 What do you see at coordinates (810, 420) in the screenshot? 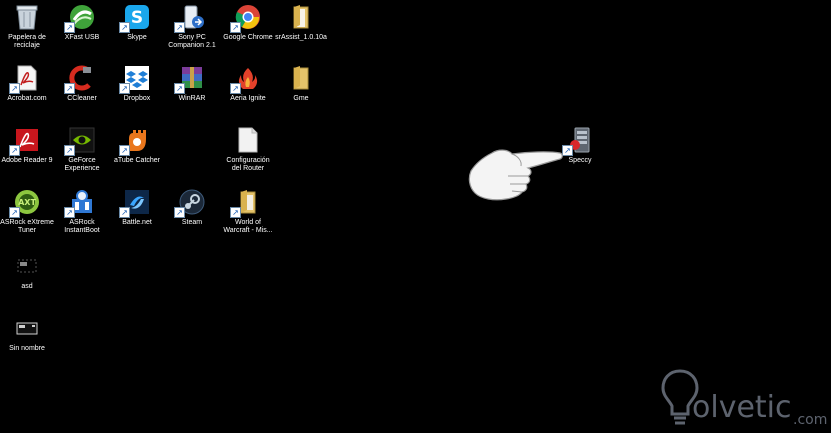
I see `watermark-domain: .com` at bounding box center [810, 420].